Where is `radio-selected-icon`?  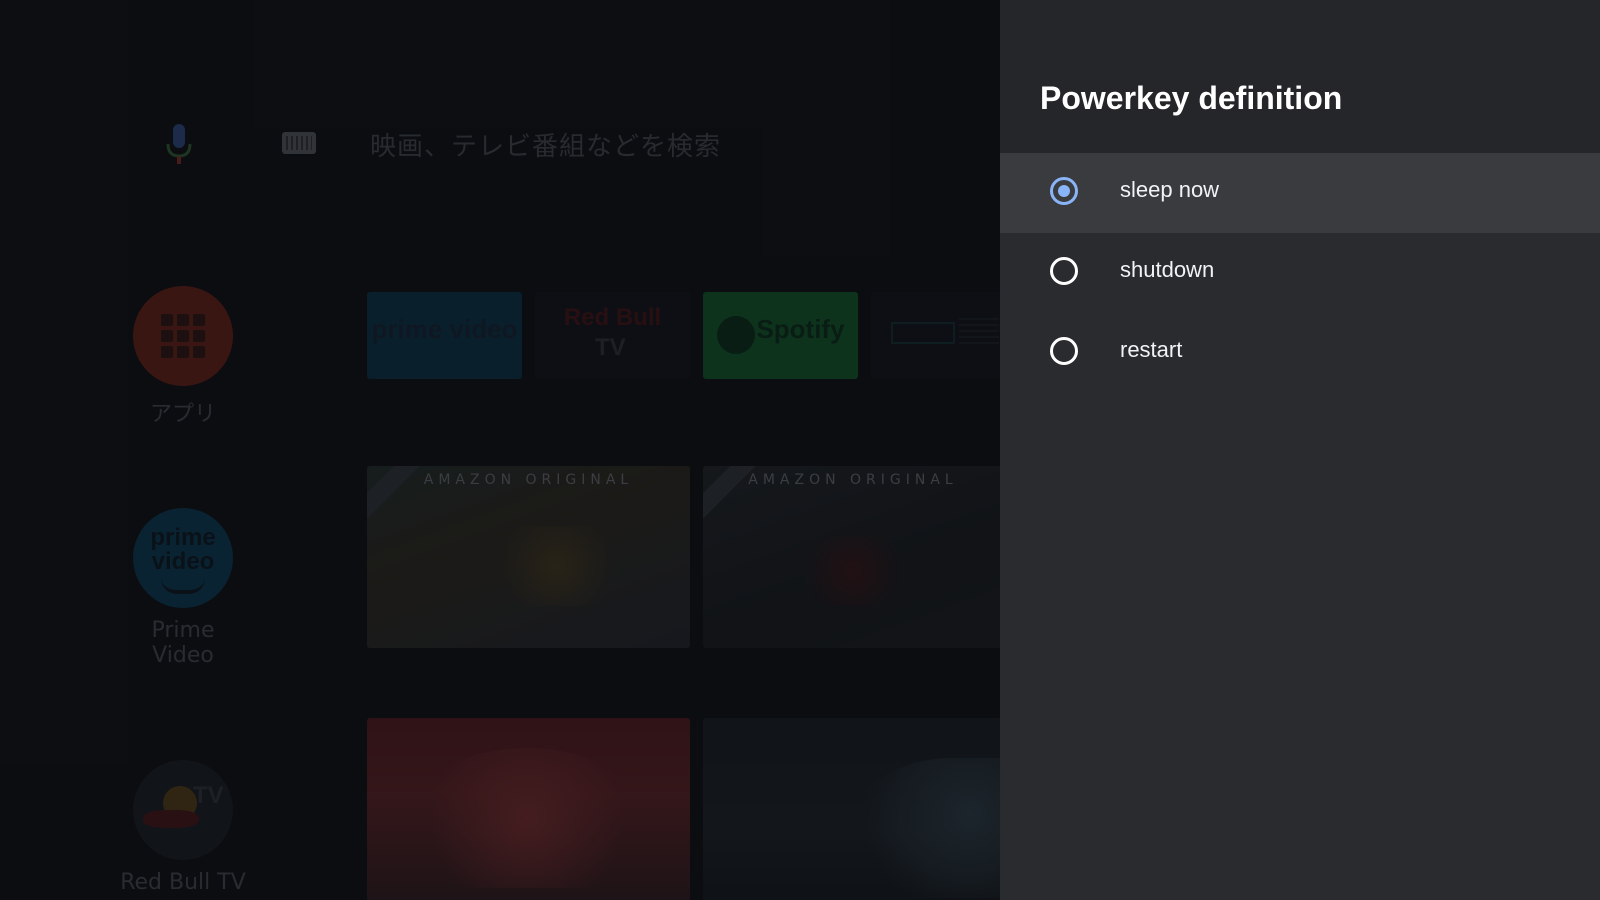 radio-selected-icon is located at coordinates (1064, 191).